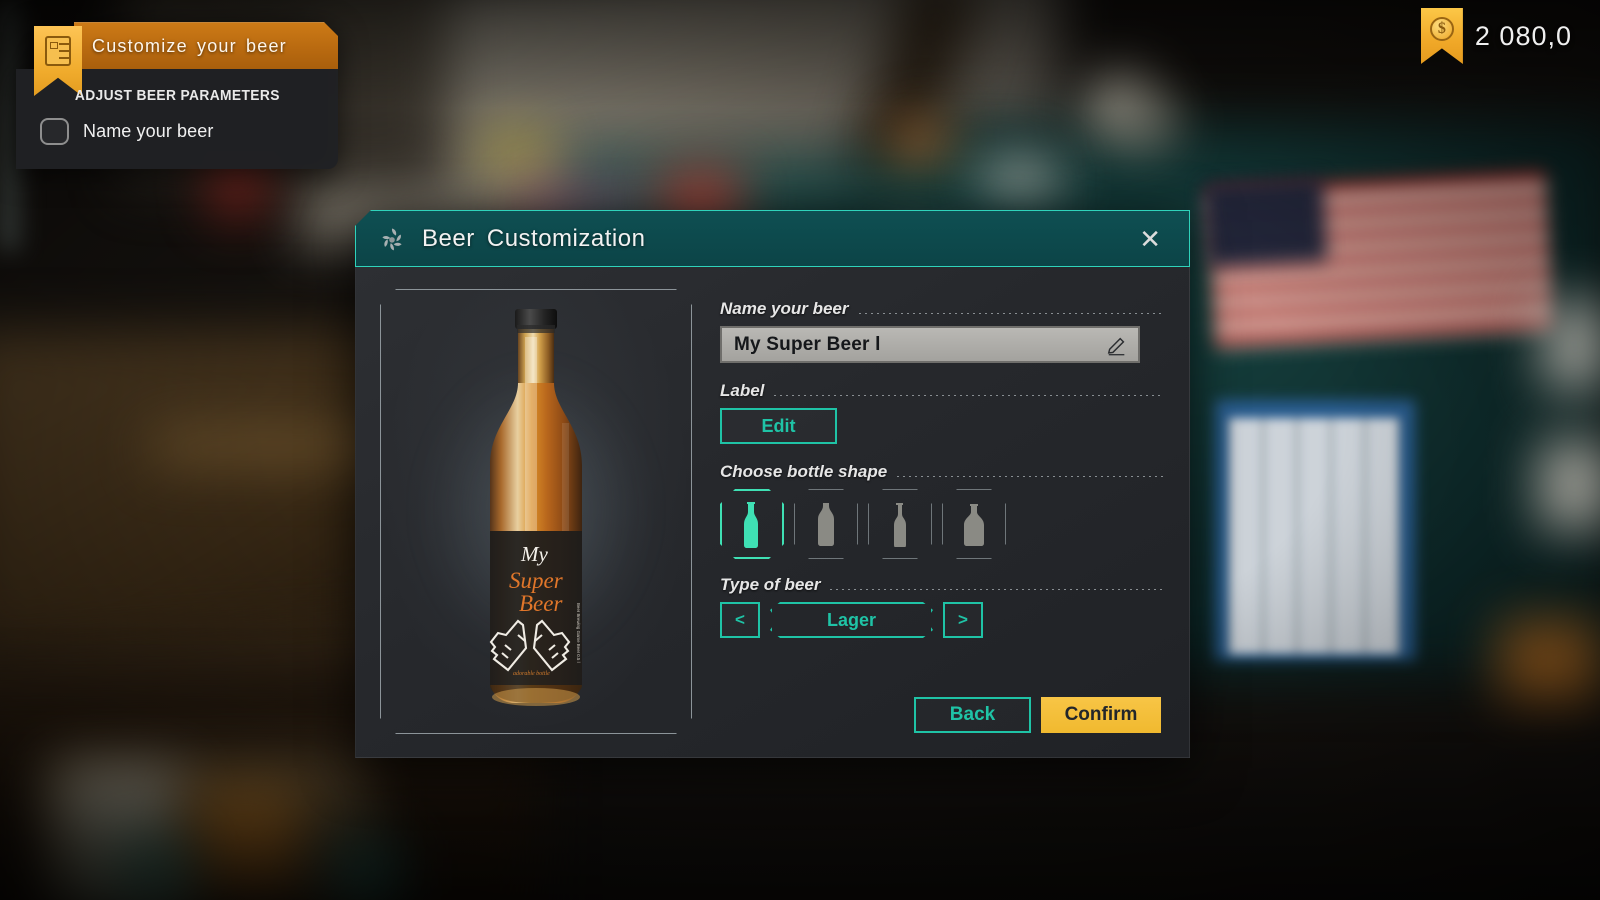 This screenshot has width=1600, height=900. What do you see at coordinates (1020, 177) in the screenshot?
I see `bg-white-sign` at bounding box center [1020, 177].